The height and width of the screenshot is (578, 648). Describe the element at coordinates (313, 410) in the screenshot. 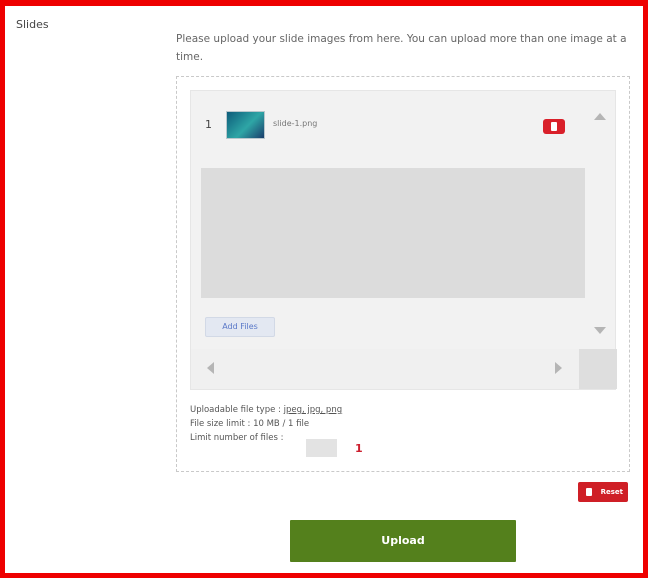

I see `file-type-value: jpeg, jpg, png` at that location.